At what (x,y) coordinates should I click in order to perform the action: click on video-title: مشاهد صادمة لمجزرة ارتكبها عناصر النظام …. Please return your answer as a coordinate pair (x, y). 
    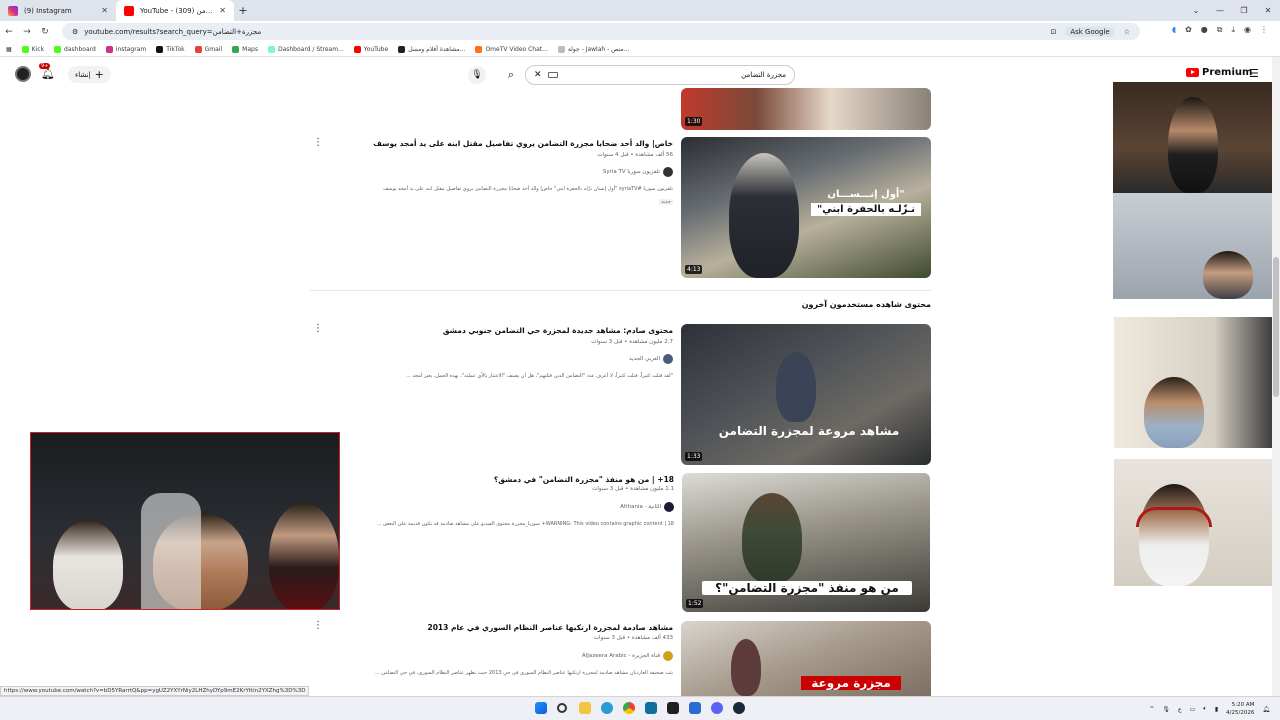
    Looking at the image, I should click on (551, 627).